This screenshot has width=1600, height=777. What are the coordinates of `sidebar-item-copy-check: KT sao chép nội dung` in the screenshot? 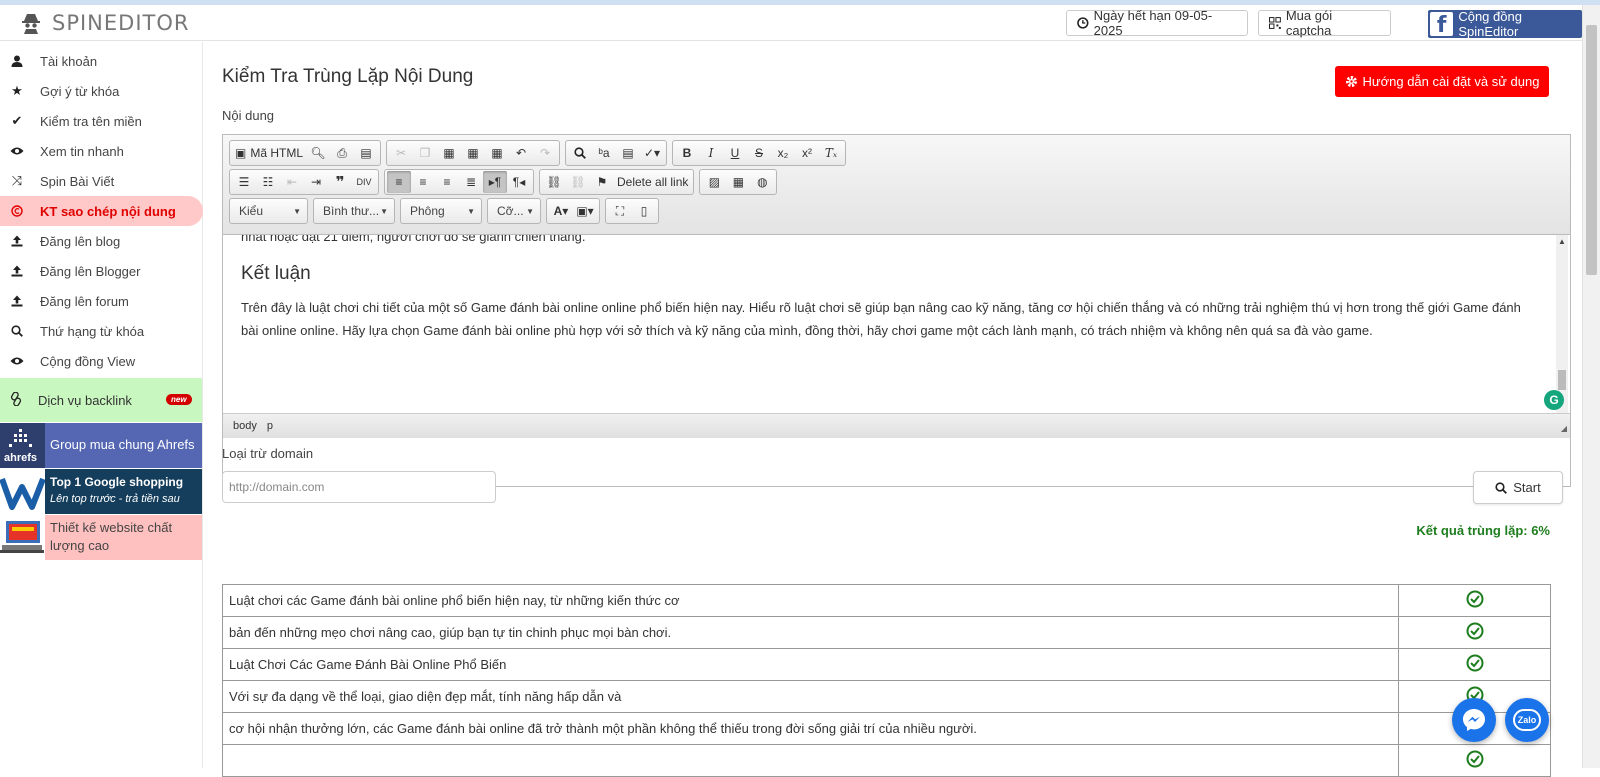 It's located at (101, 211).